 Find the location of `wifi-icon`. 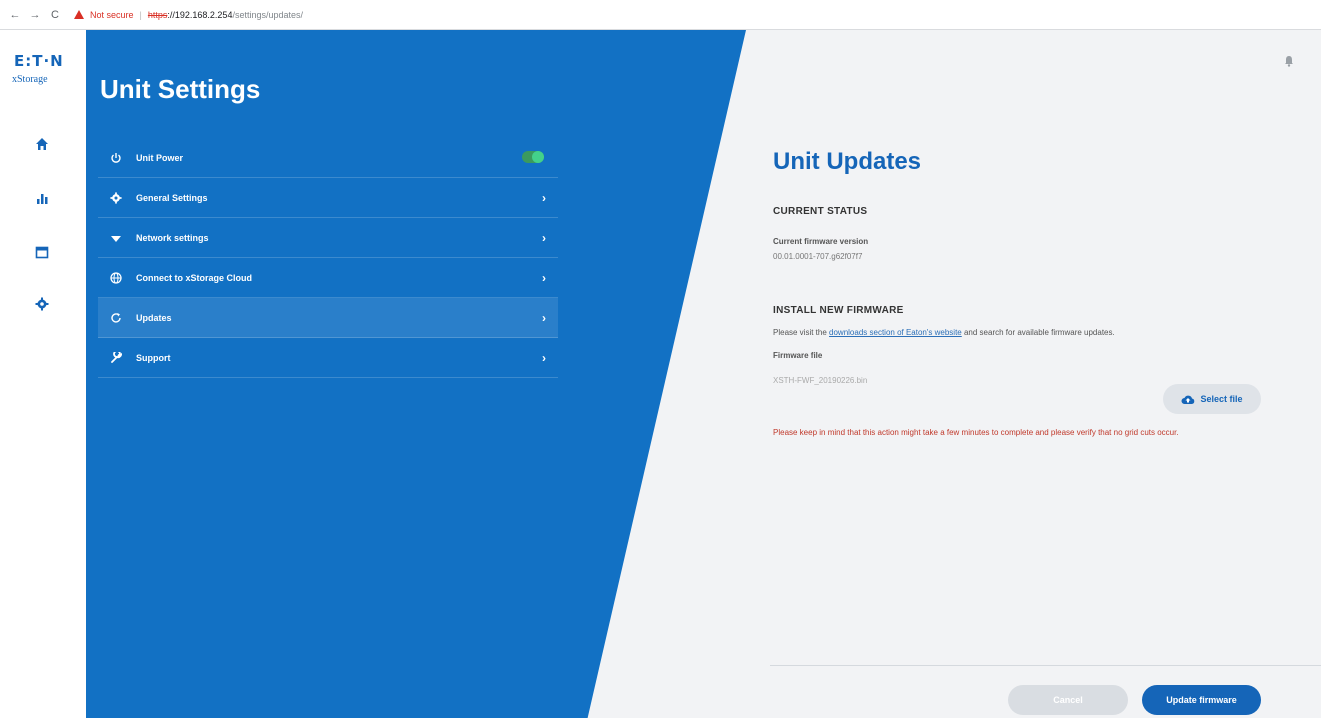

wifi-icon is located at coordinates (116, 238).